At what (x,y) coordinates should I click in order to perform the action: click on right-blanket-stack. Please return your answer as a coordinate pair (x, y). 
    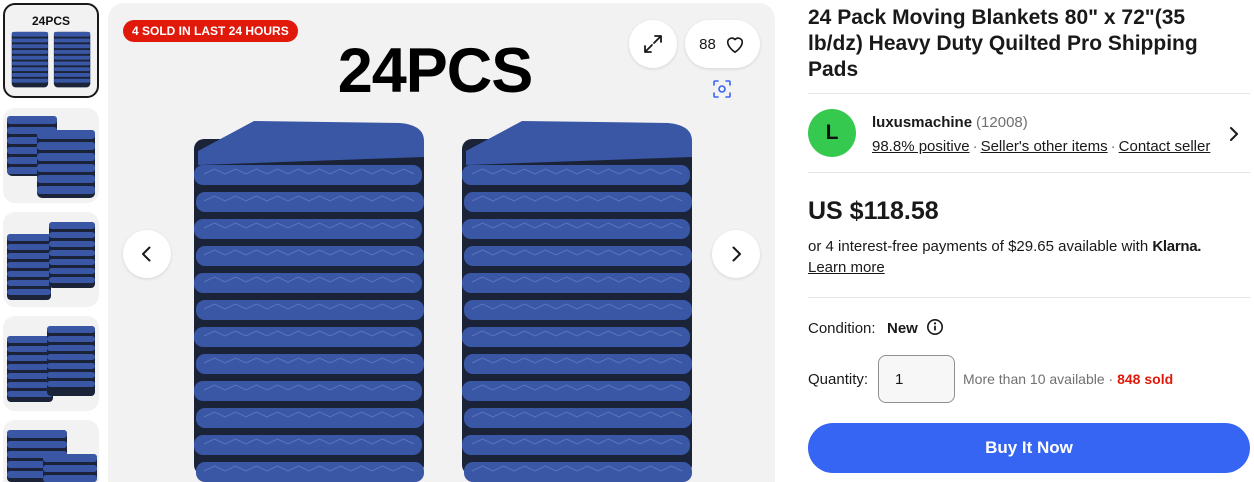
    Looking at the image, I should click on (577, 301).